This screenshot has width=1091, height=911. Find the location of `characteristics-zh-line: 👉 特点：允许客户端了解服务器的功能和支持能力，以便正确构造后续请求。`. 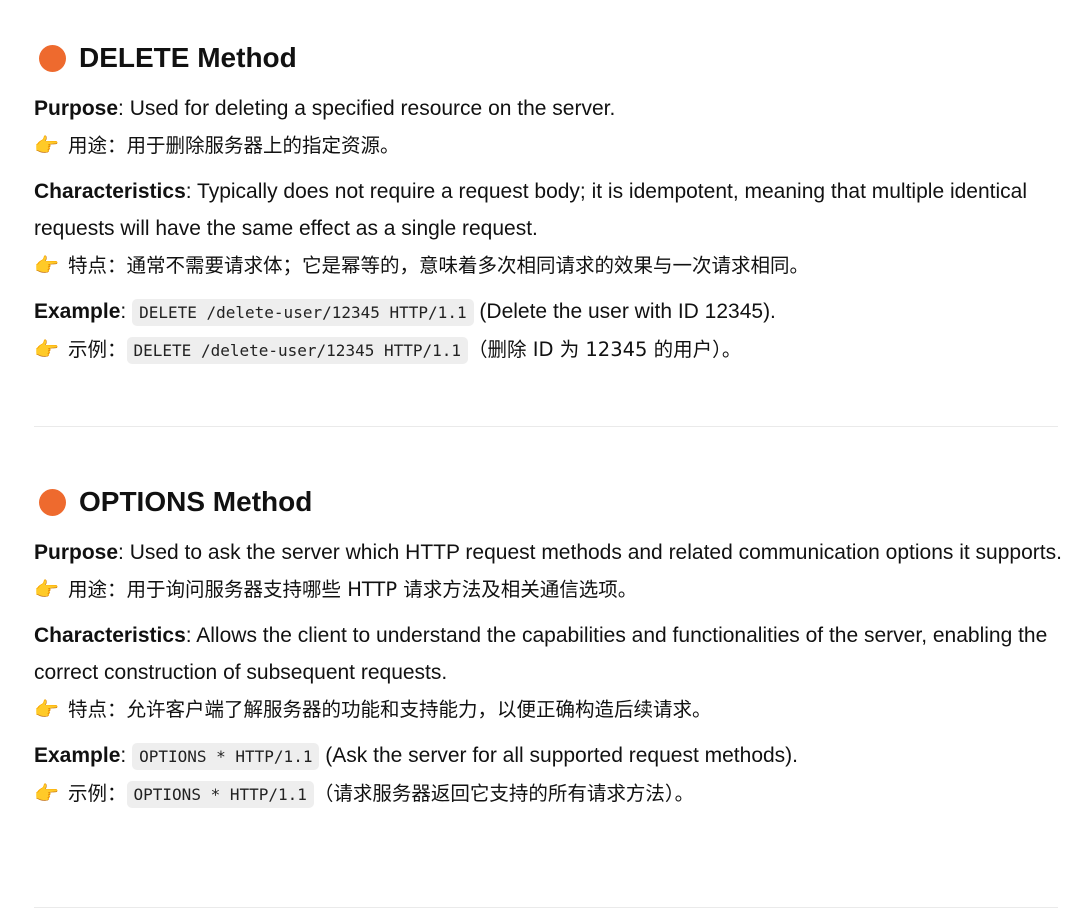

characteristics-zh-line: 👉 特点：允许客户端了解服务器的功能和支持能力，以便正确构造后续请求。 is located at coordinates (549, 709).